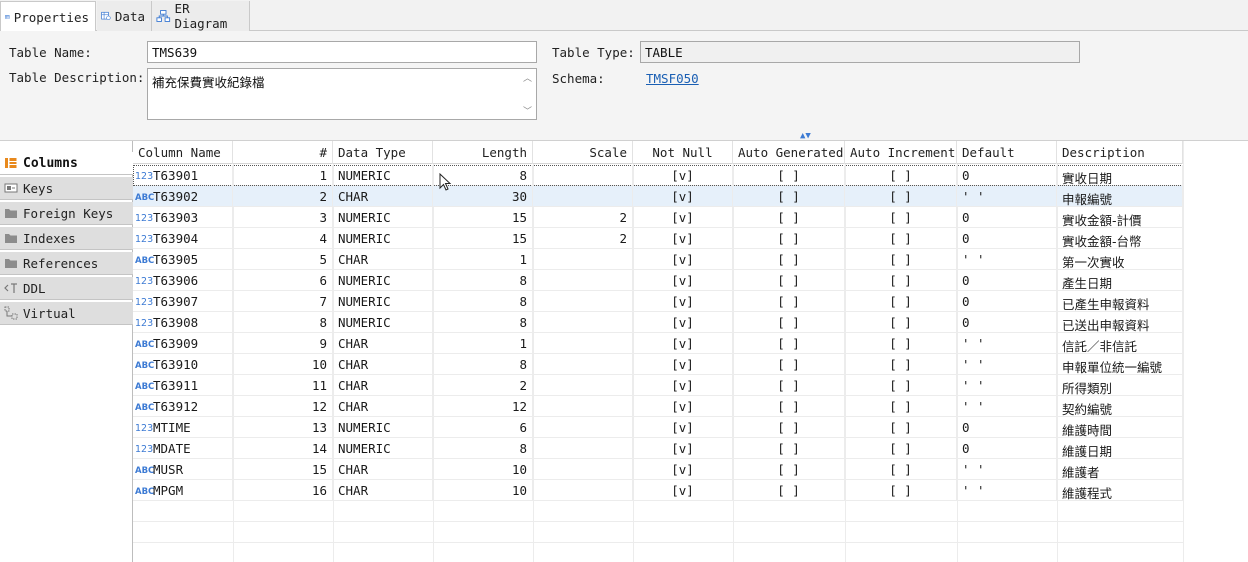  I want to click on header-auto-generated: Auto Generated, so click(789, 152).